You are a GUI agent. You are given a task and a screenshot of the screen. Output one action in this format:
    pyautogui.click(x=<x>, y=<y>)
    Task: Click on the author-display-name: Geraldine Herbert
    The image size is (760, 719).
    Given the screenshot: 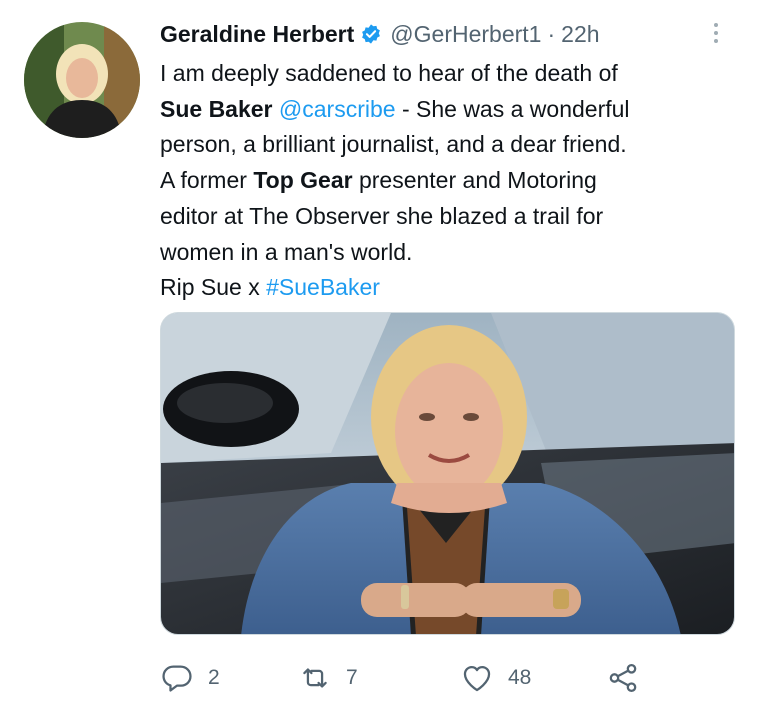 What is the action you would take?
    pyautogui.click(x=257, y=34)
    